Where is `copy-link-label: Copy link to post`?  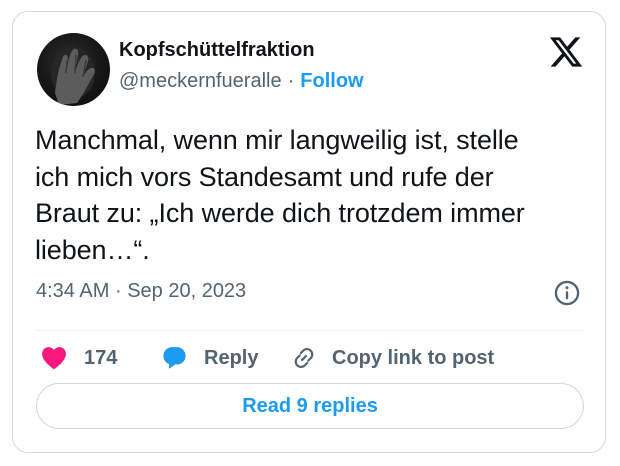
copy-link-label: Copy link to post is located at coordinates (413, 357).